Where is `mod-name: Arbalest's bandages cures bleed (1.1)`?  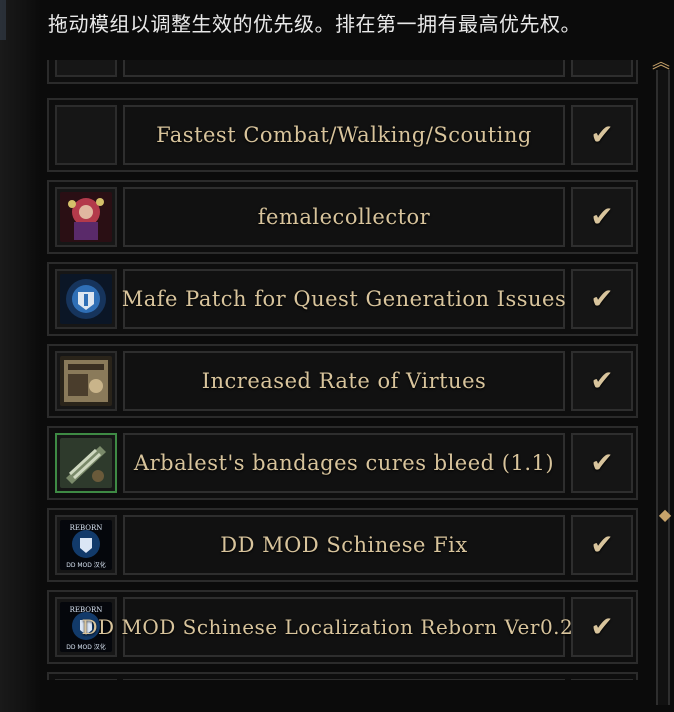
mod-name: Arbalest's bandages cures bleed (1.1) is located at coordinates (344, 463).